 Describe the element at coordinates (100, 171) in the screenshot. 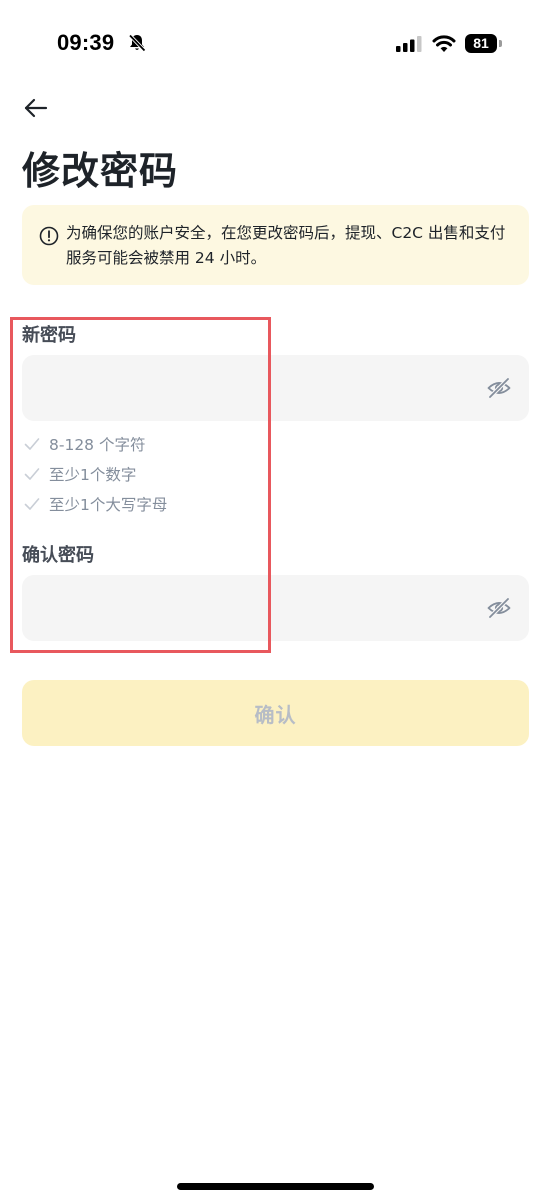

I see `page-title: 修改密码` at that location.